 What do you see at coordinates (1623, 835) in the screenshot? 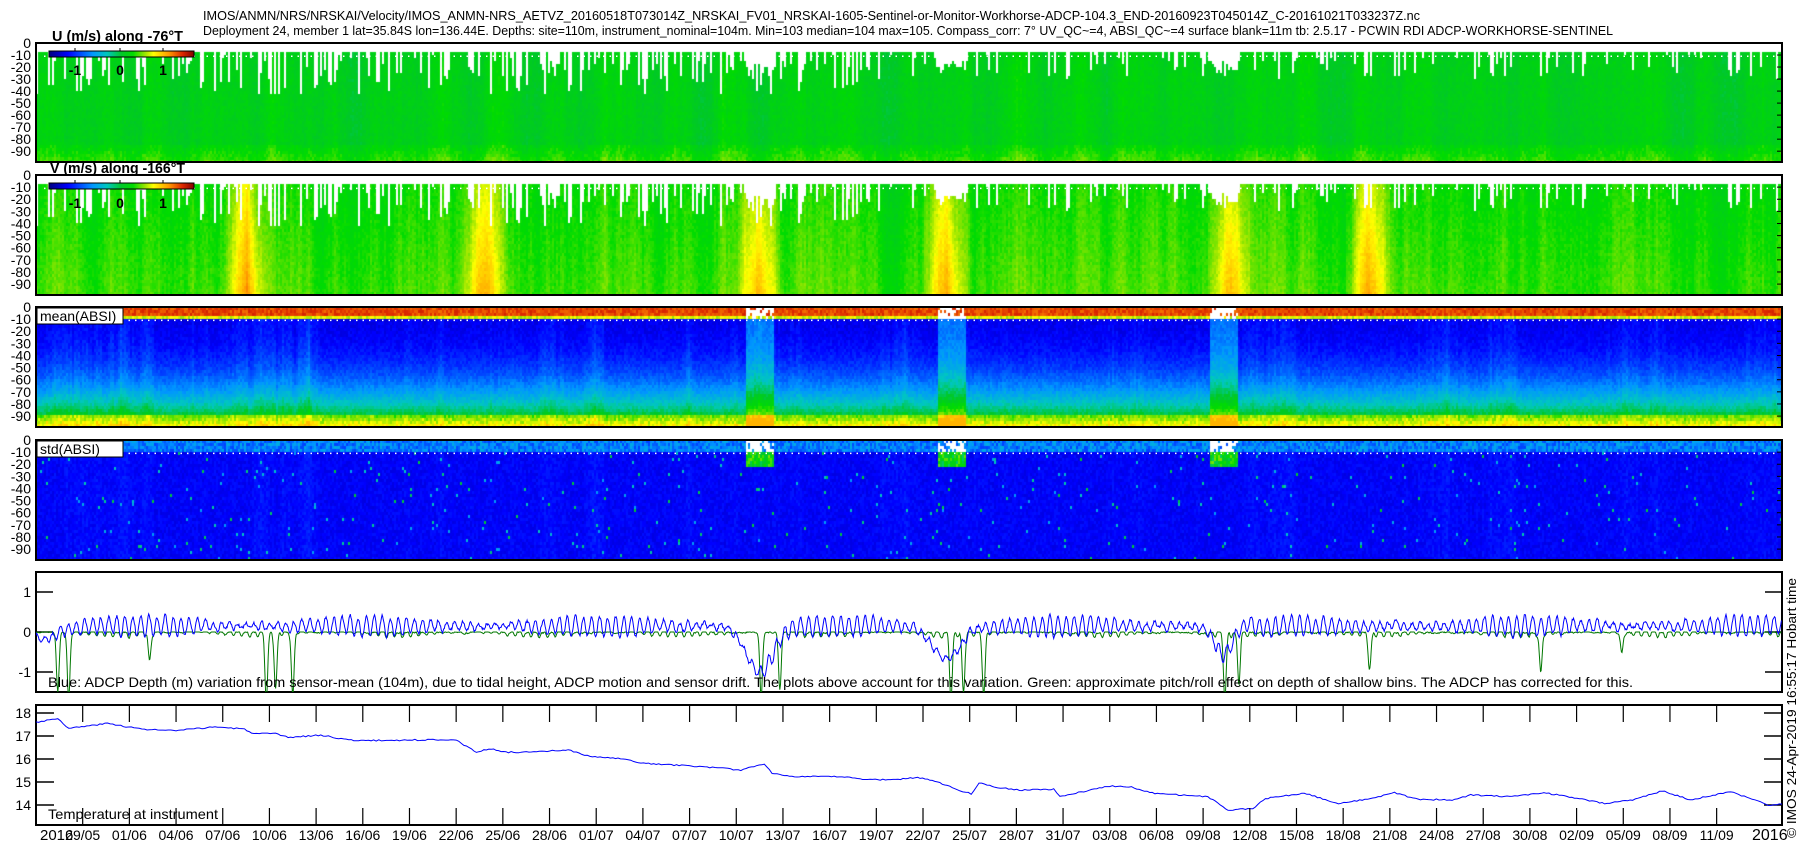
I see `date-tick-label: 05/09` at bounding box center [1623, 835].